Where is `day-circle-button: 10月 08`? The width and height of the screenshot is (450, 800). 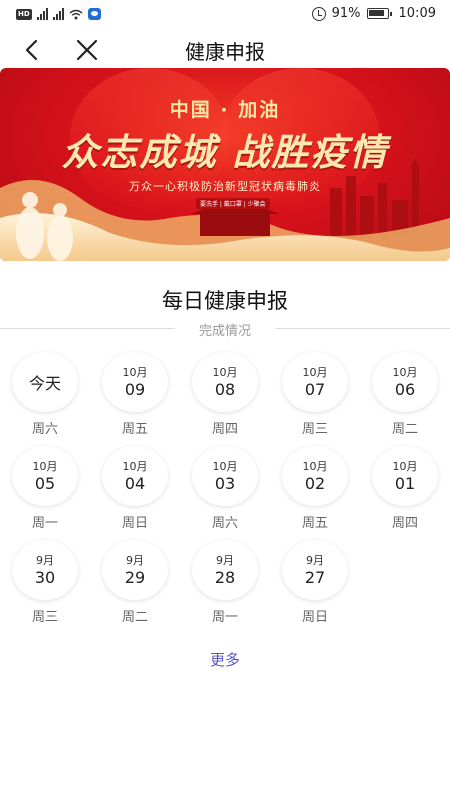 day-circle-button: 10月 08 is located at coordinates (225, 382).